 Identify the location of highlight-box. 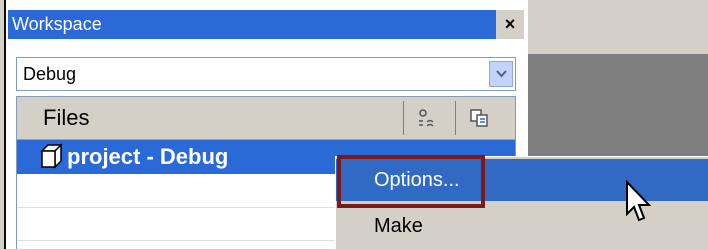
(411, 181).